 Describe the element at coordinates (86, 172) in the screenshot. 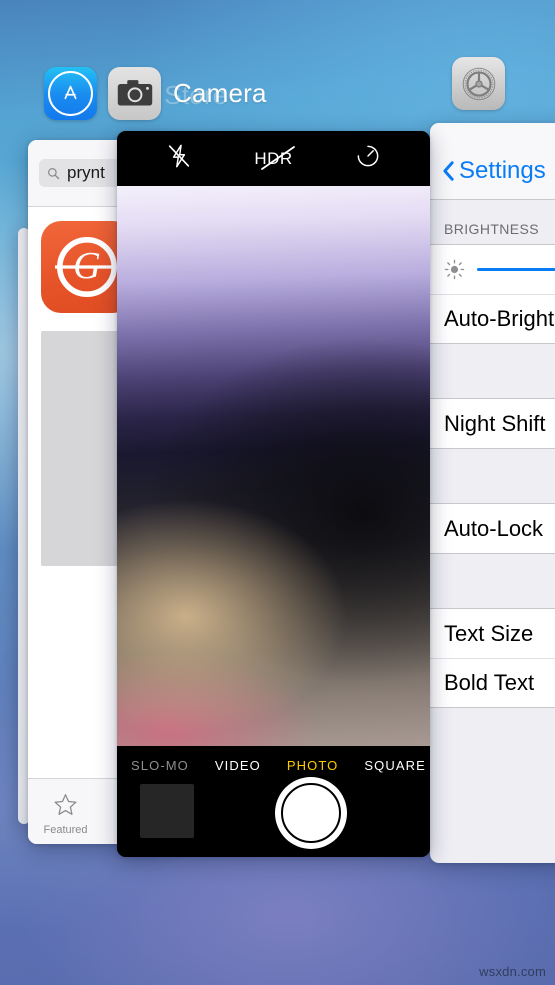

I see `search-query-text: prynt` at that location.